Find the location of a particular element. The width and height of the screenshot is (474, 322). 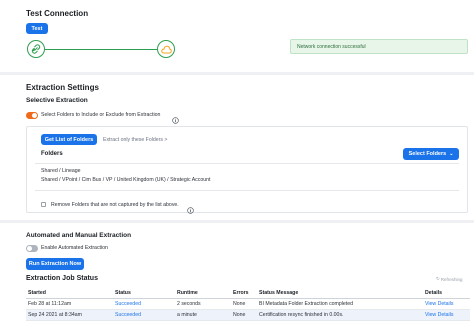

test-button: Test is located at coordinates (37, 28).